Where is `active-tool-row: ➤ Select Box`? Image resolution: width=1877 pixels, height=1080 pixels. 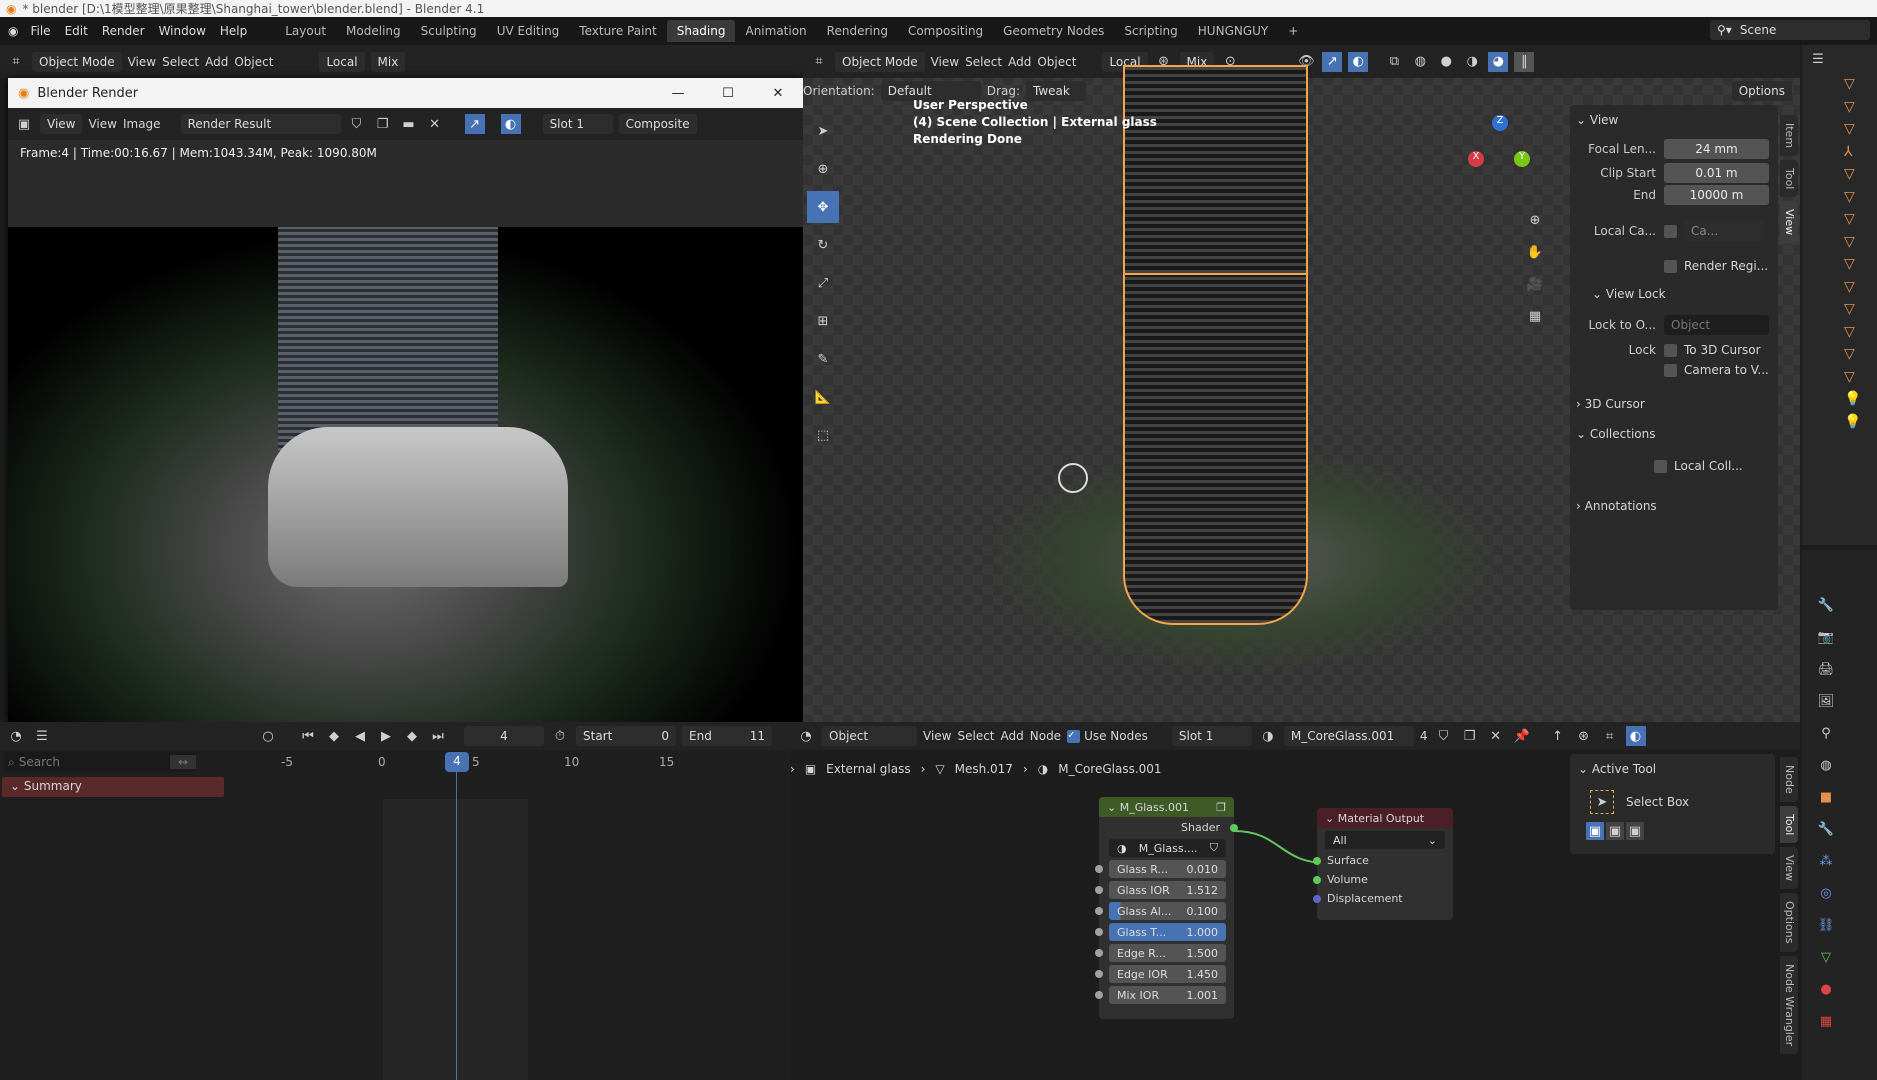
active-tool-row: ➤ Select Box is located at coordinates (1678, 802).